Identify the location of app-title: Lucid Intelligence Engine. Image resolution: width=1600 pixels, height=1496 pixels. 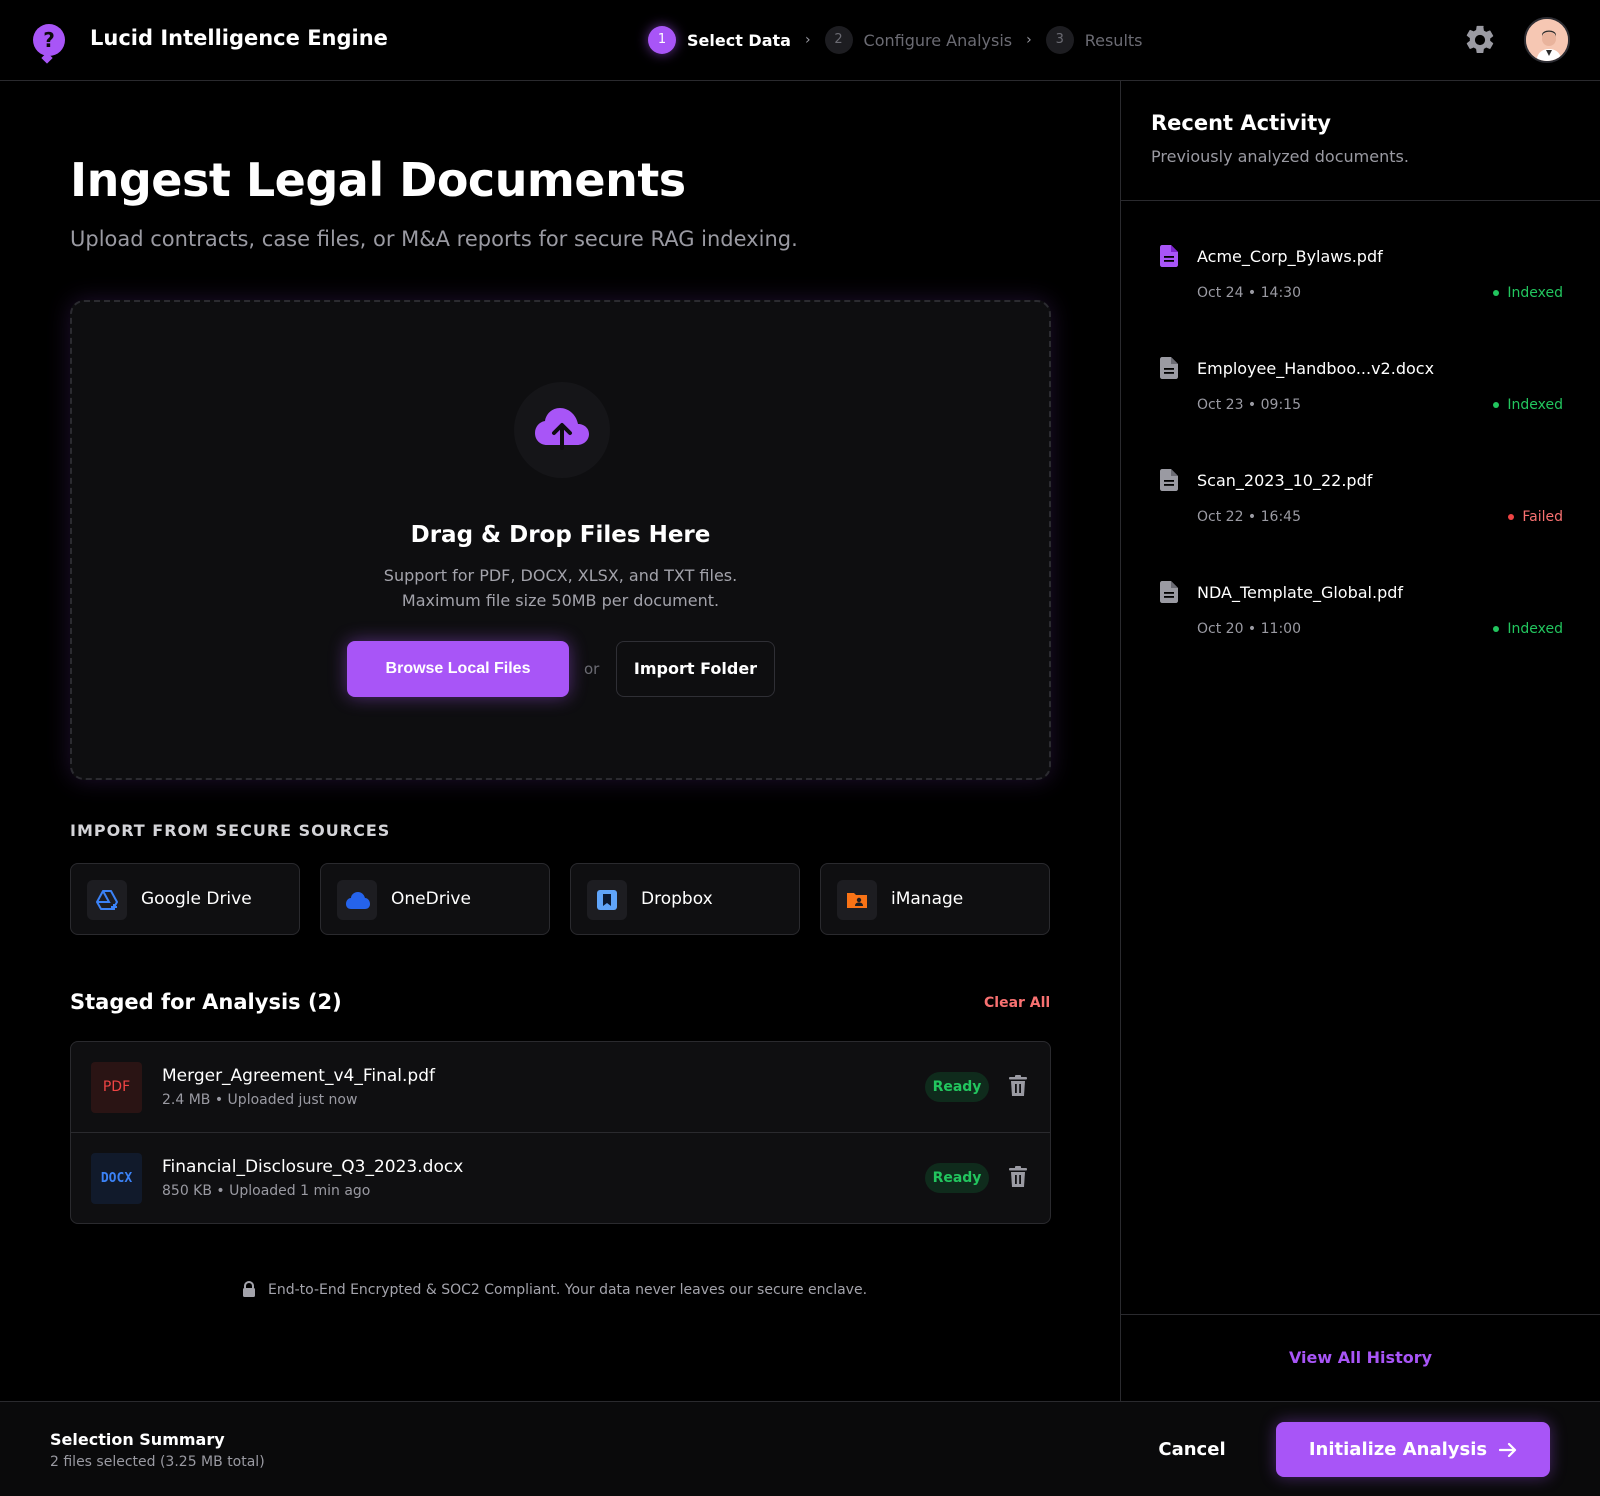
(239, 38).